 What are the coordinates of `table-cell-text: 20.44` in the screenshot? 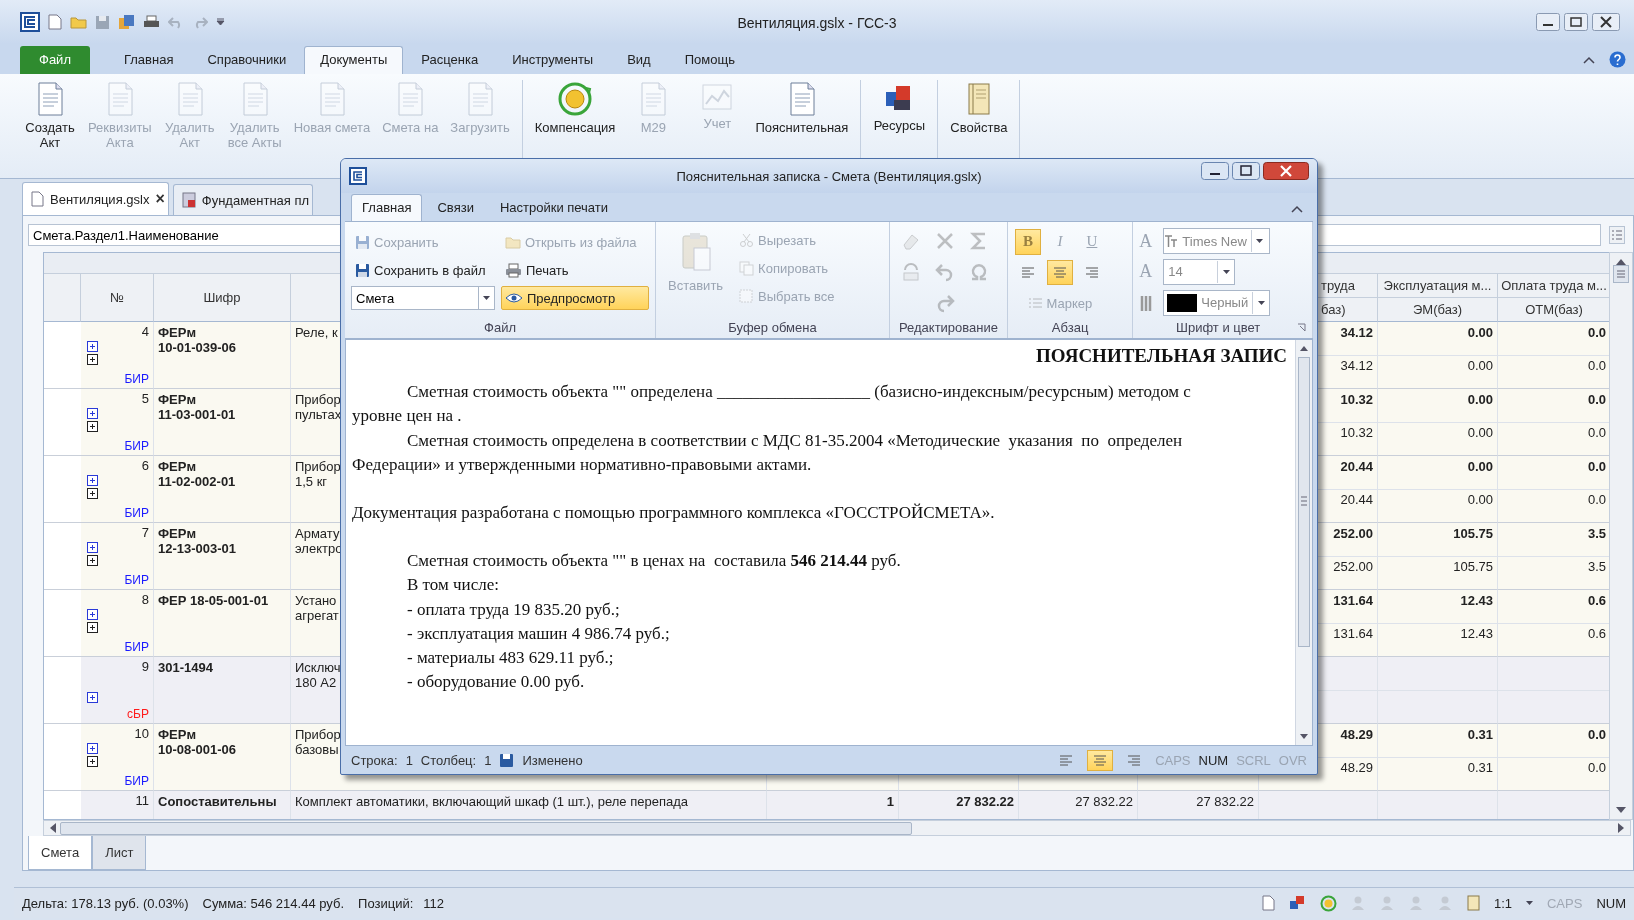 It's located at (1356, 500).